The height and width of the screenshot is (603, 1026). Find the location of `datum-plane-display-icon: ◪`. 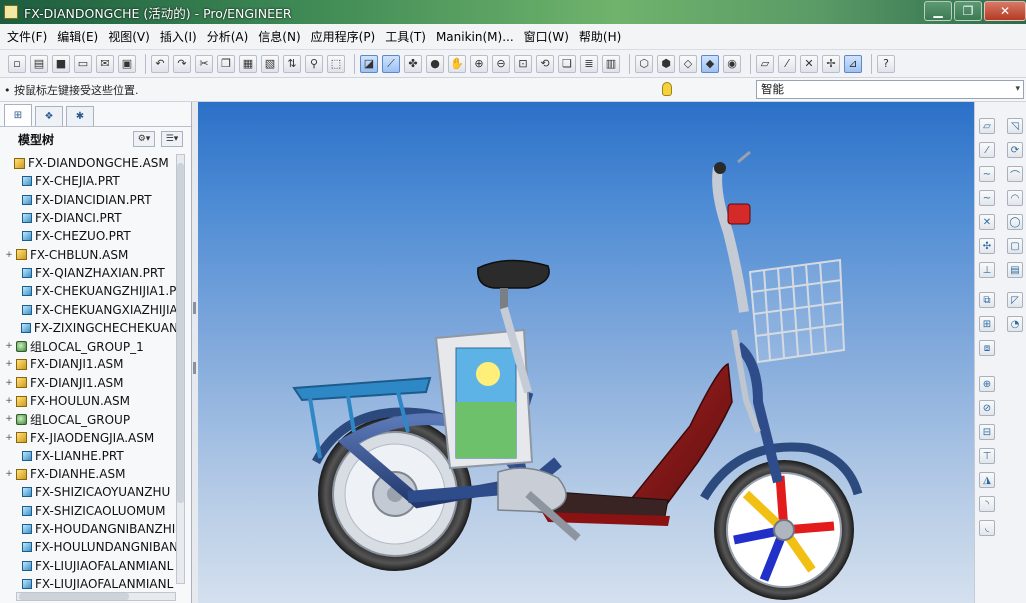

datum-plane-display-icon: ◪ is located at coordinates (369, 63).